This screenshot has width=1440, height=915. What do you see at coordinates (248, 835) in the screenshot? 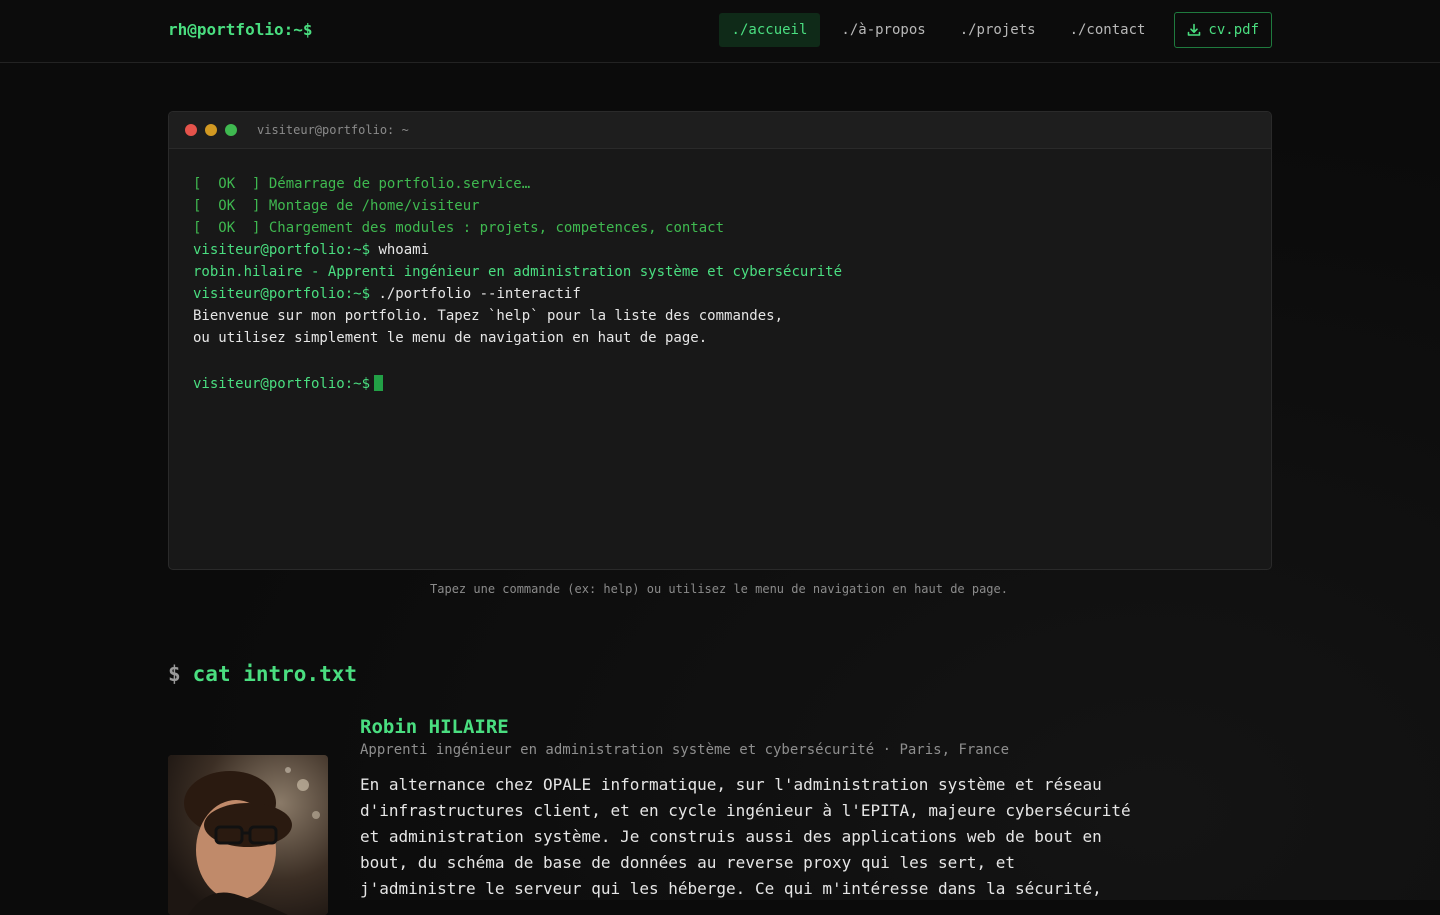
I see `avatar` at bounding box center [248, 835].